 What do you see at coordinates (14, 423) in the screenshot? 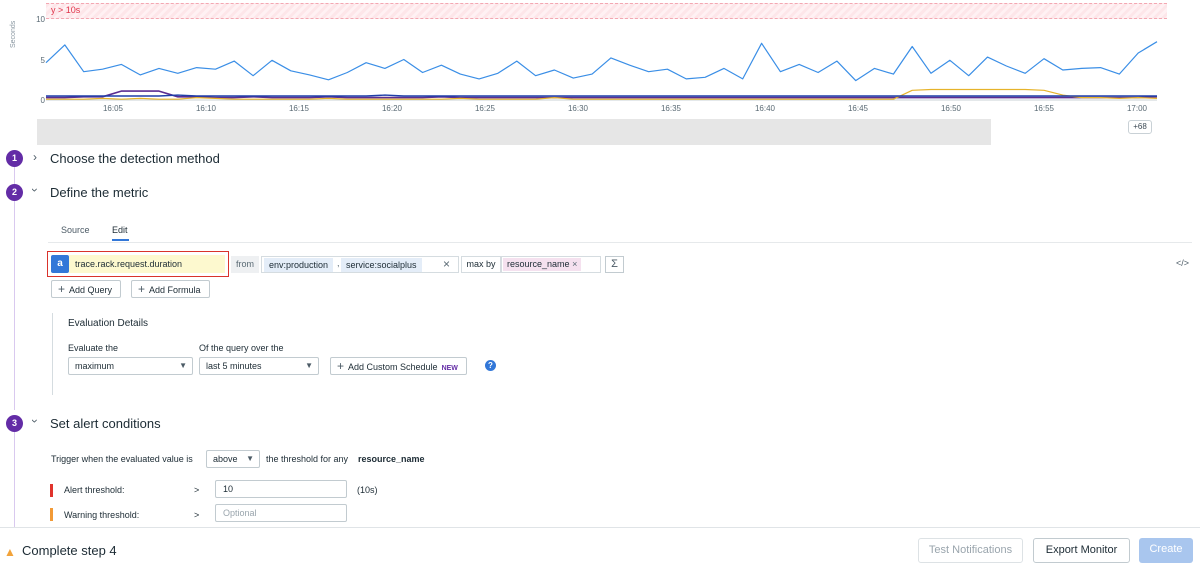
I see `step-number-3: 3` at bounding box center [14, 423].